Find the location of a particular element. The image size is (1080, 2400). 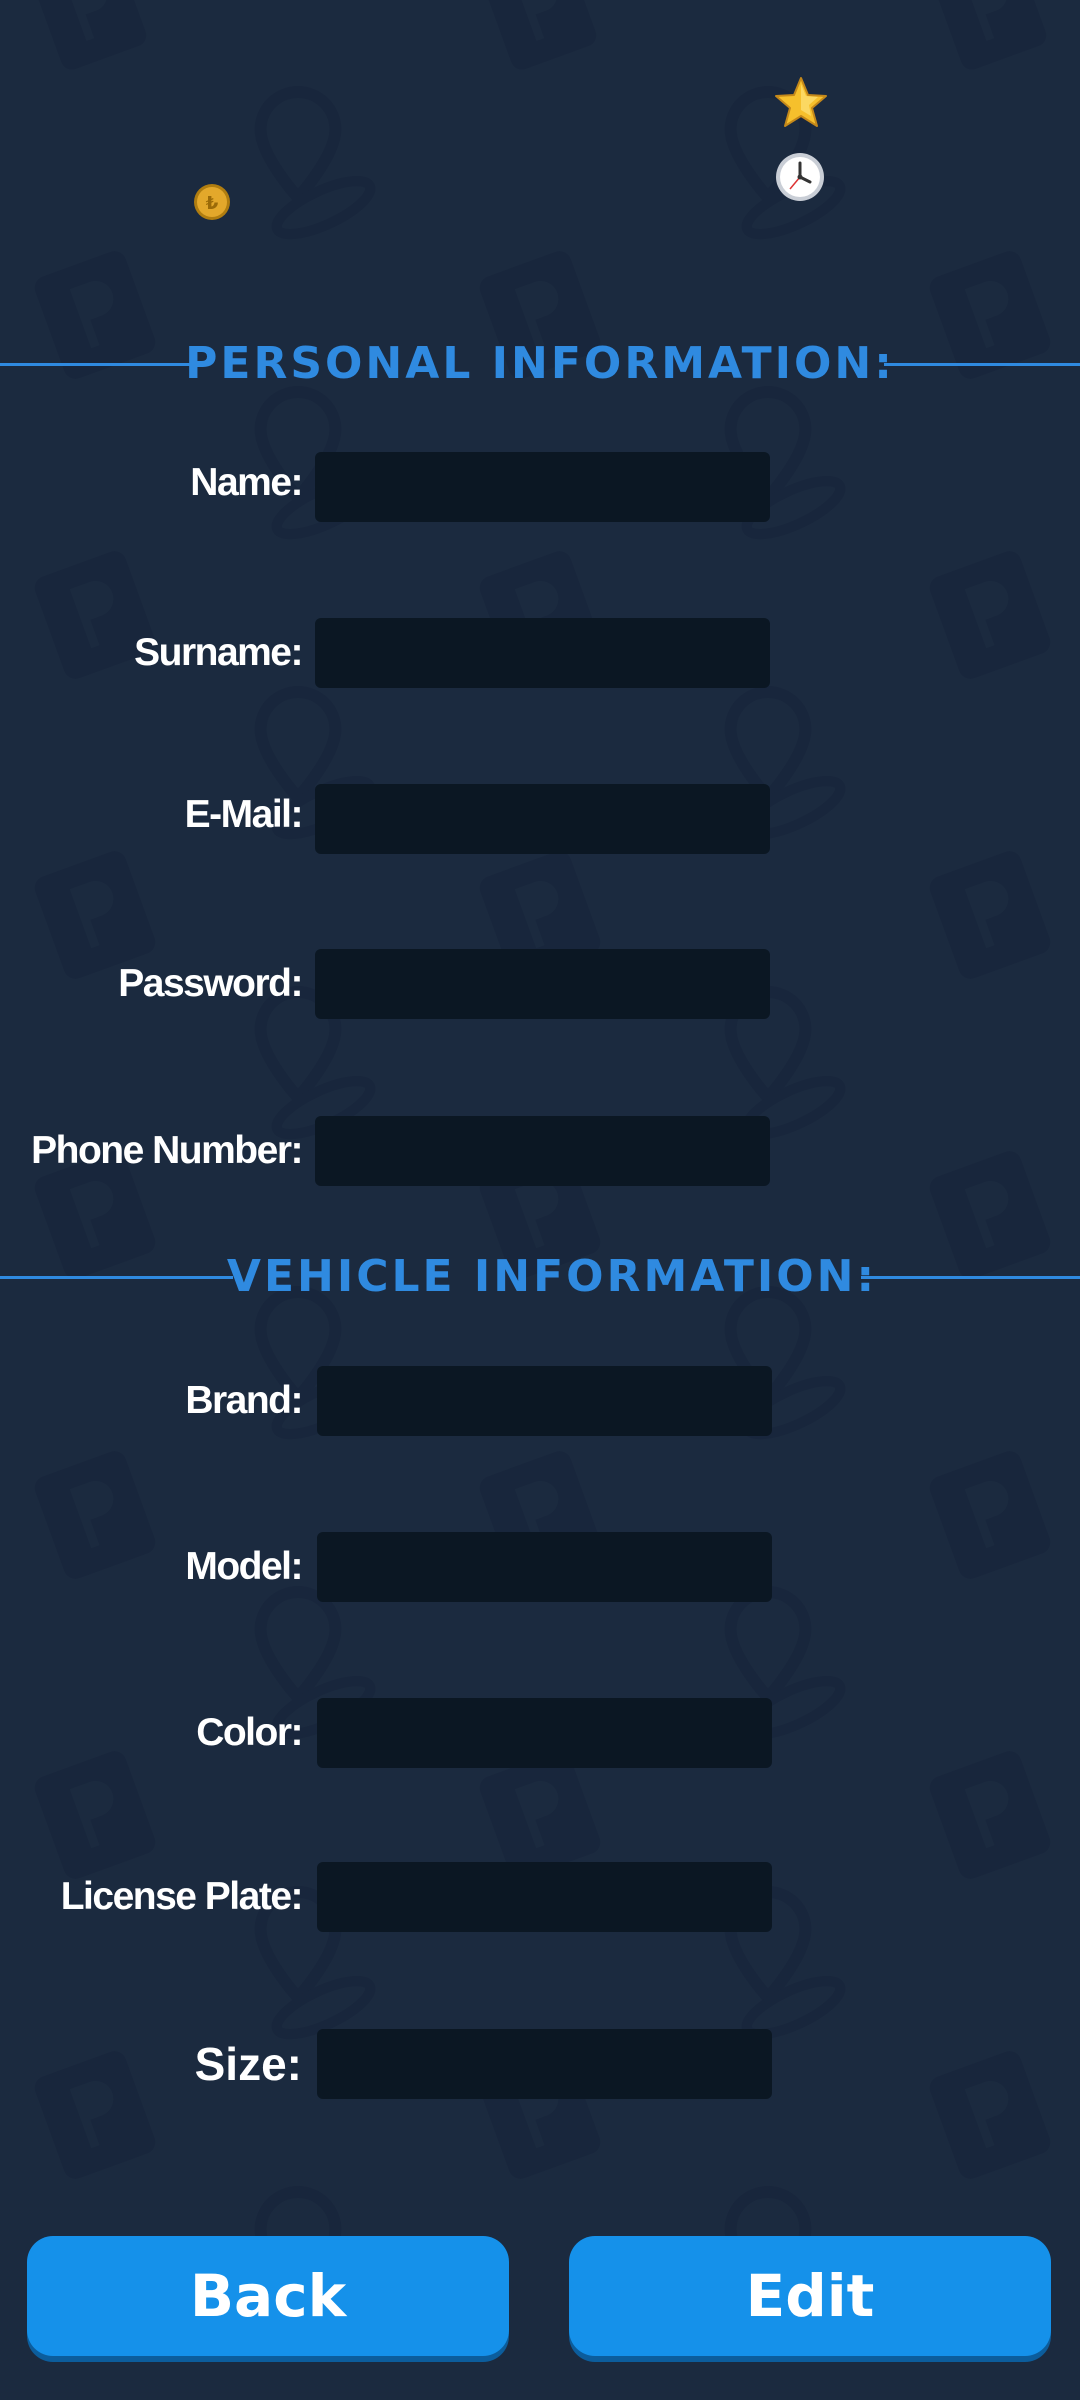

size-label: Size: is located at coordinates (248, 2064).